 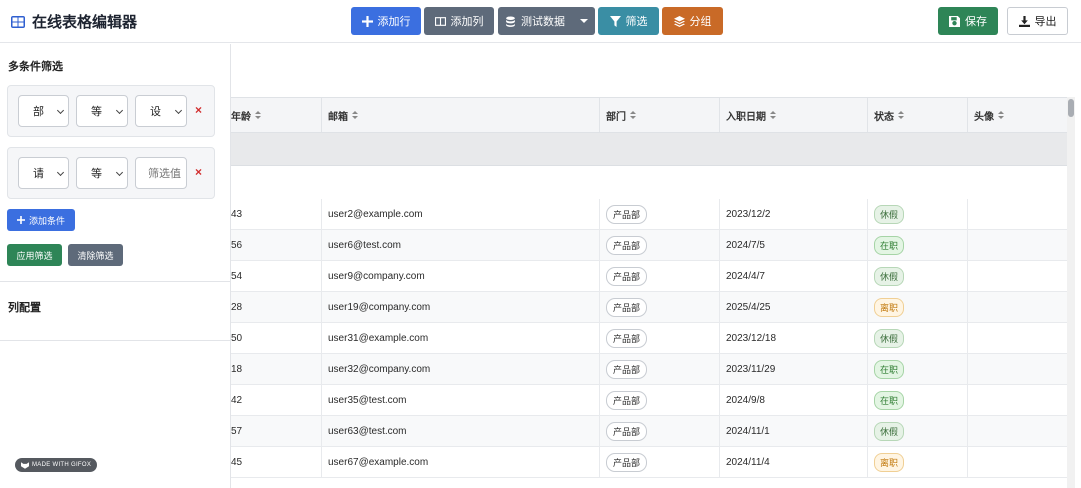 I want to click on cell-age: 42, so click(x=273, y=400).